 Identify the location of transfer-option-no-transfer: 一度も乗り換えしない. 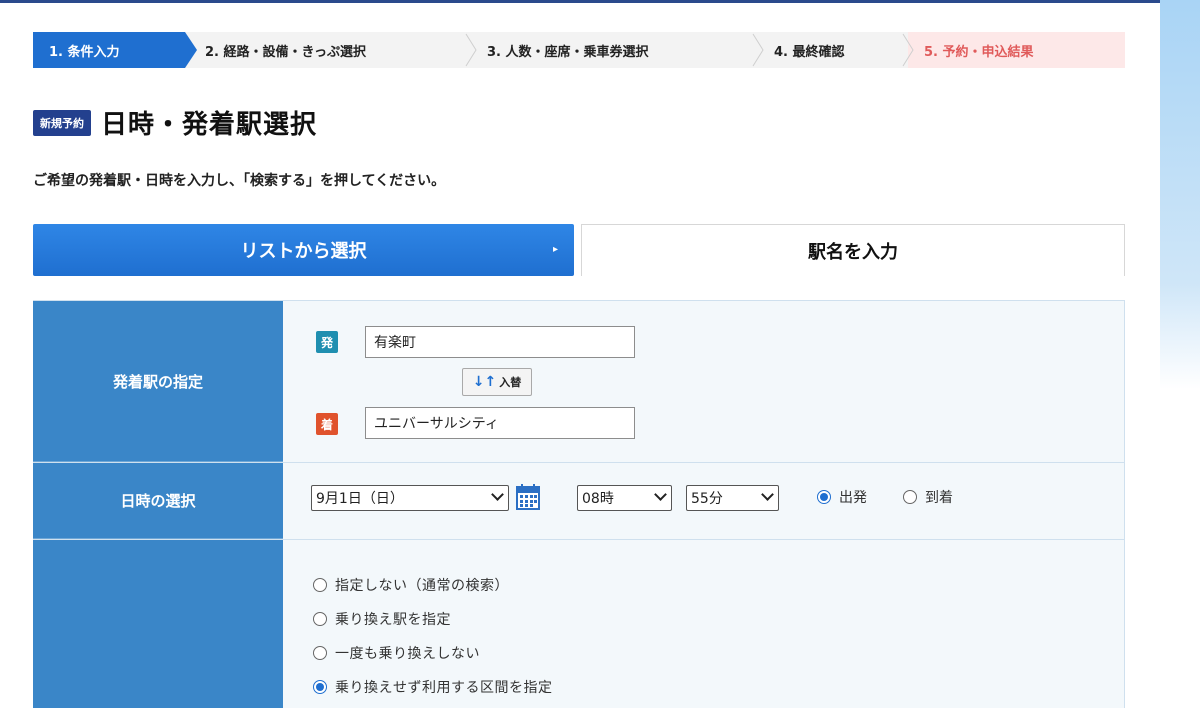
(433, 653).